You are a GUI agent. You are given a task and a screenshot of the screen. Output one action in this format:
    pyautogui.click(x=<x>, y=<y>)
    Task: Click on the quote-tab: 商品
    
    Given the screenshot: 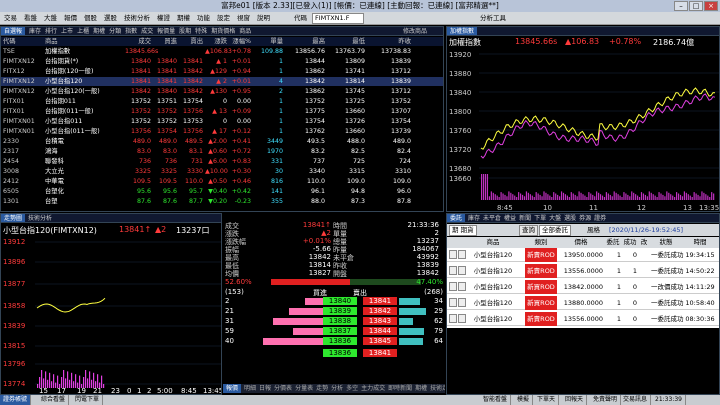 What is the action you would take?
    pyautogui.click(x=245, y=31)
    